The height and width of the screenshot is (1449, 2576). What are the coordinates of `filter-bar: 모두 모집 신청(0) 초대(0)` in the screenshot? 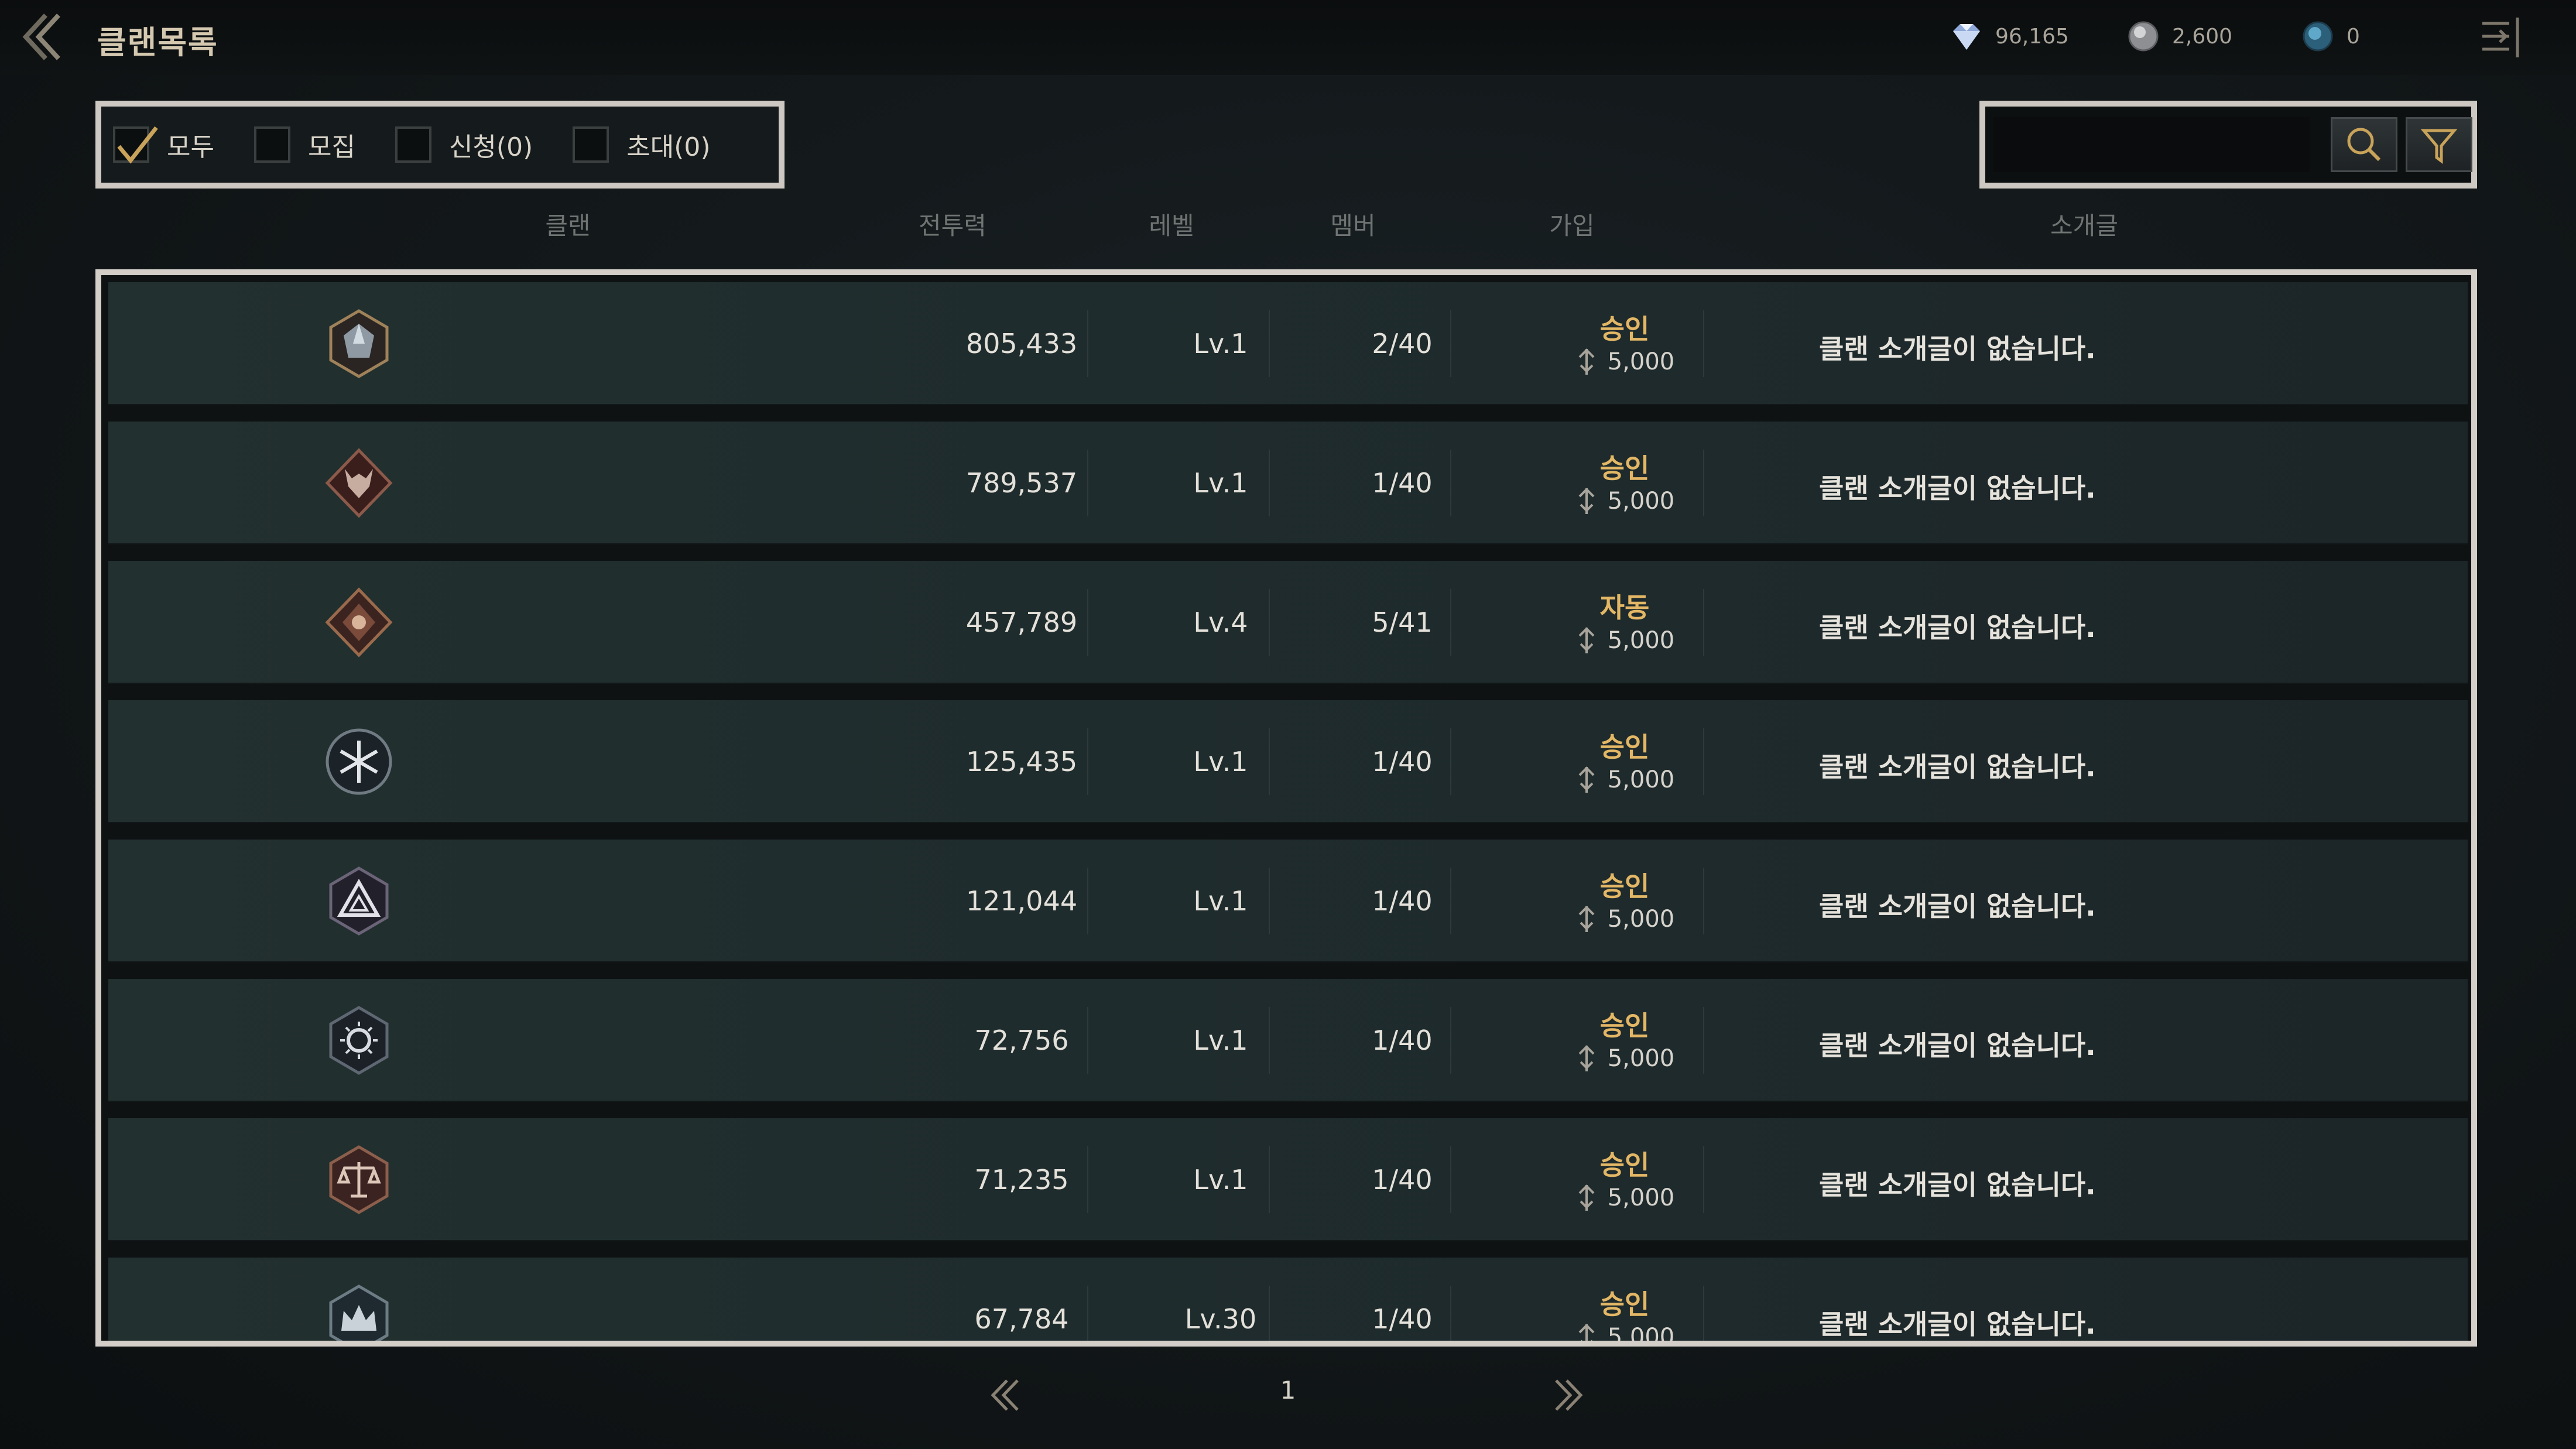 It's located at (440, 145).